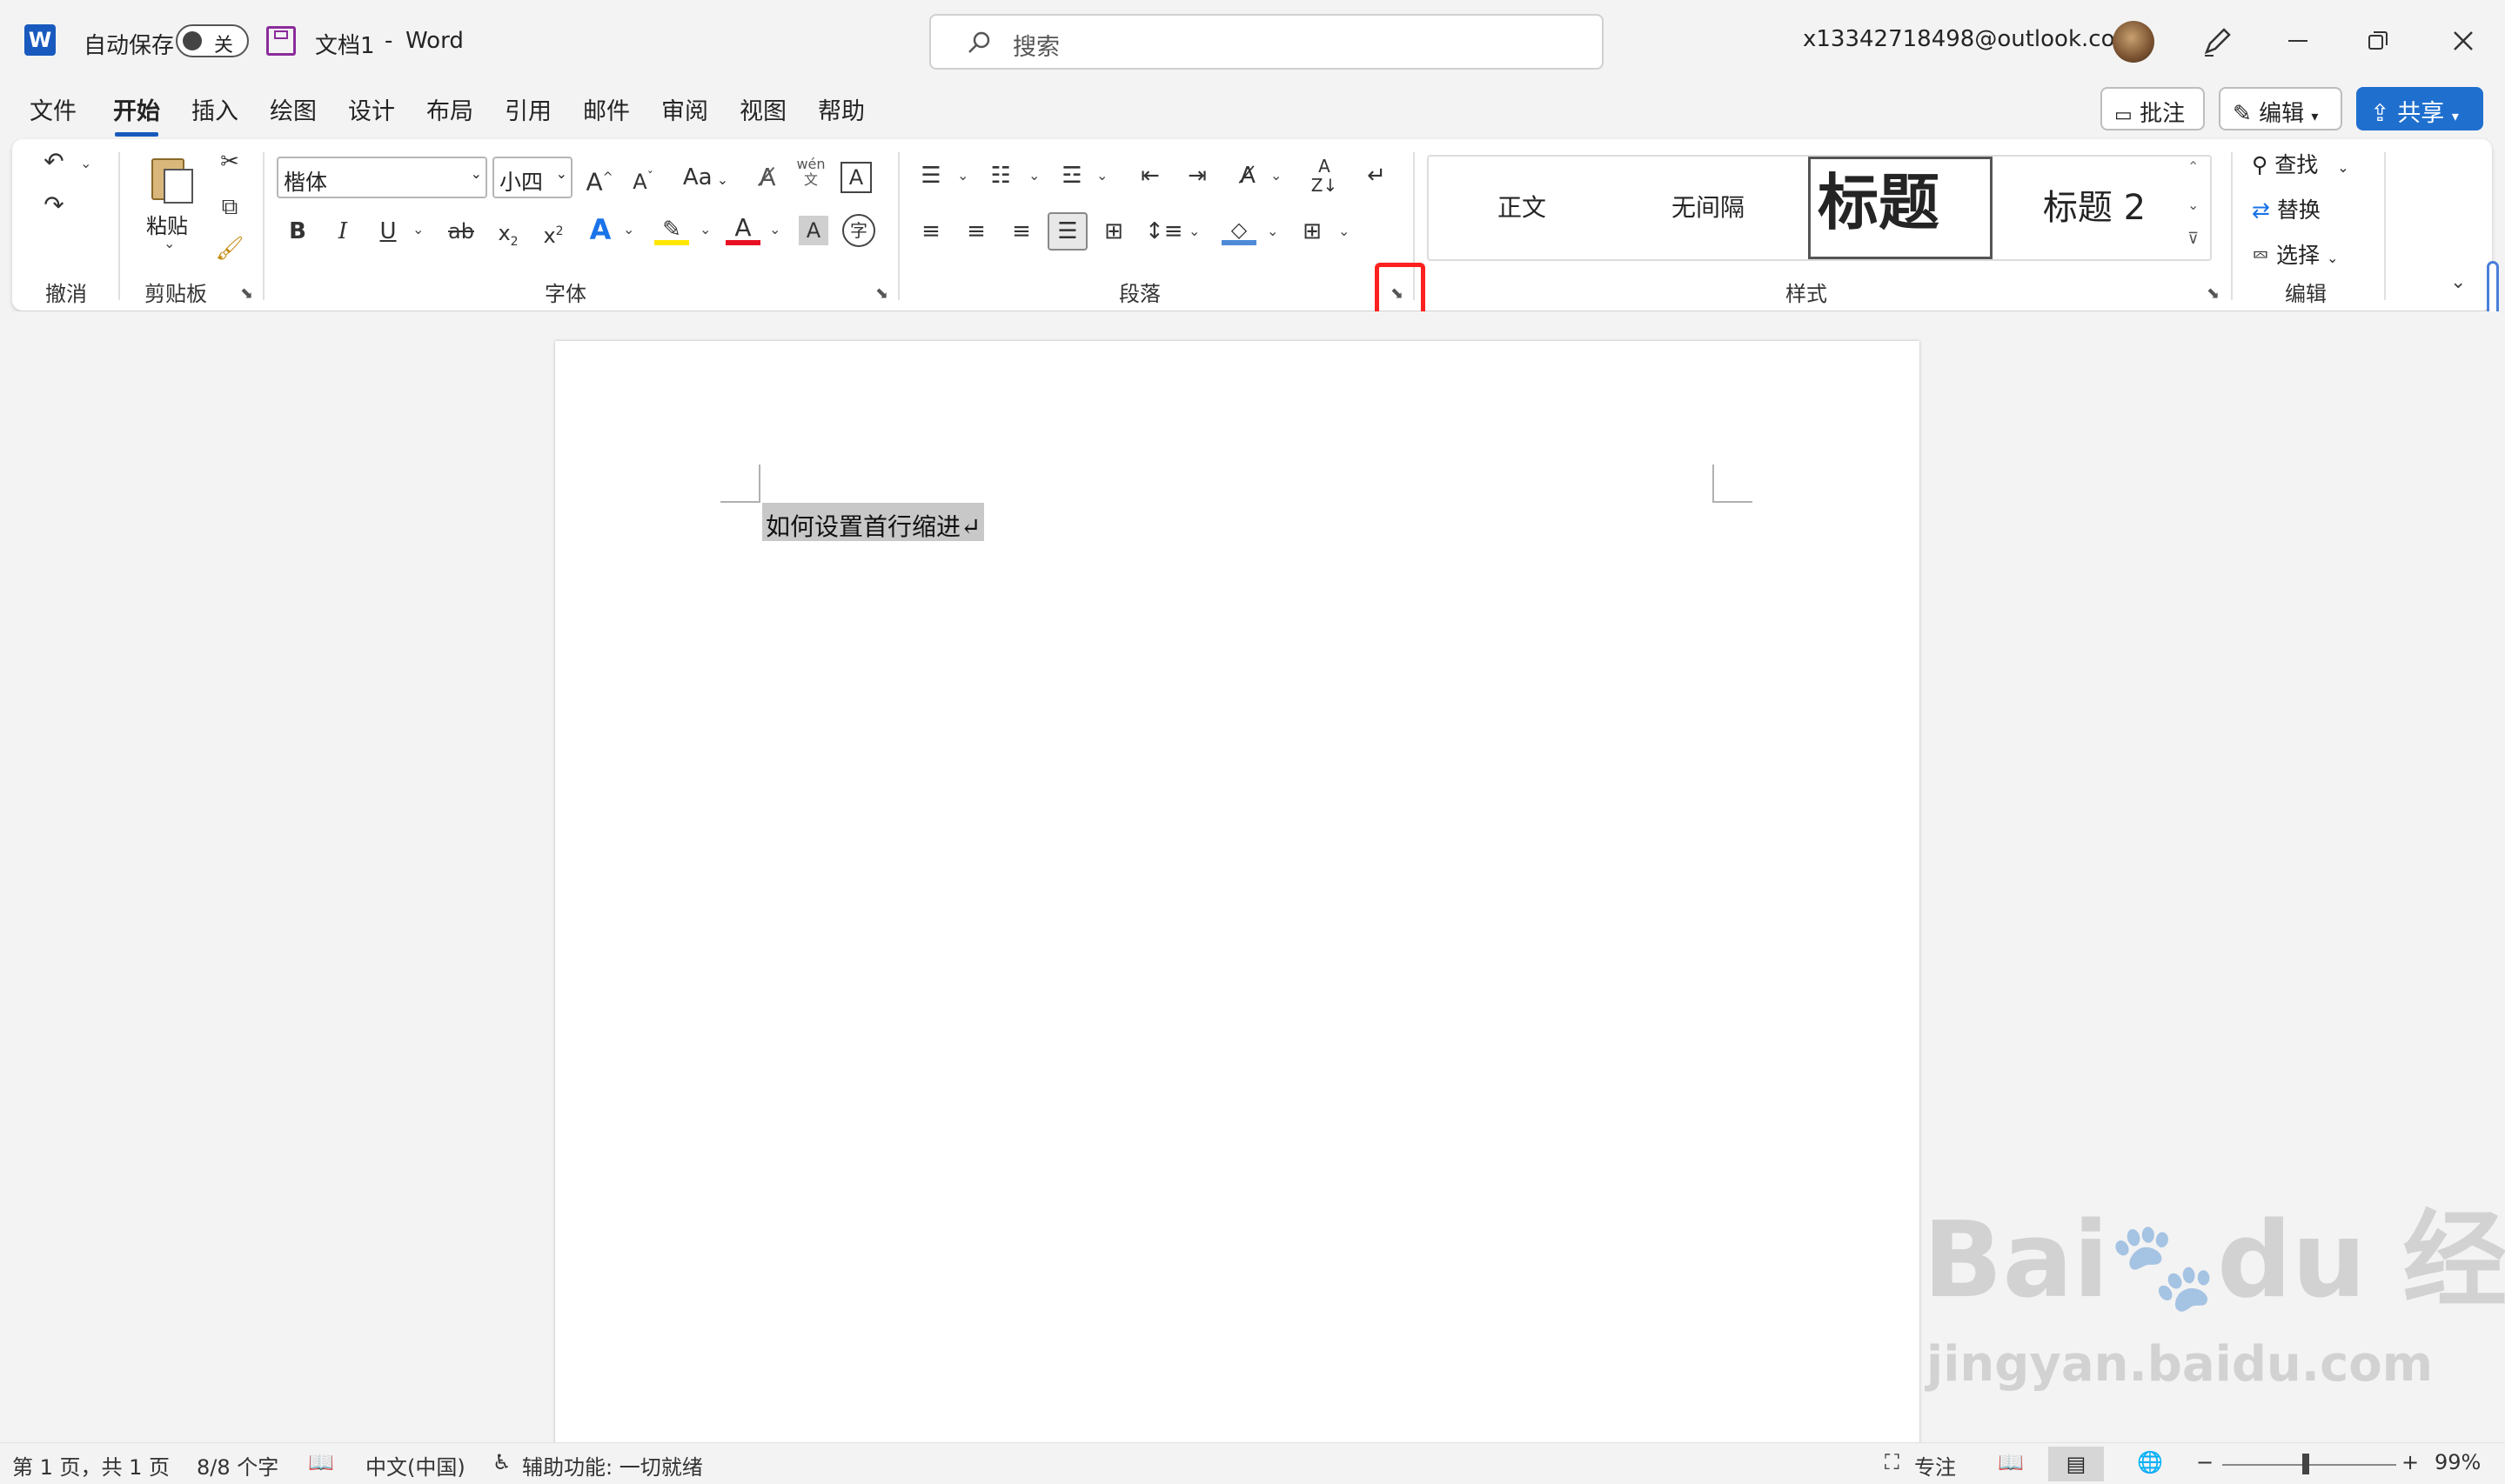 The image size is (2505, 1484). I want to click on watermark-cn: 经验, so click(2453, 1260).